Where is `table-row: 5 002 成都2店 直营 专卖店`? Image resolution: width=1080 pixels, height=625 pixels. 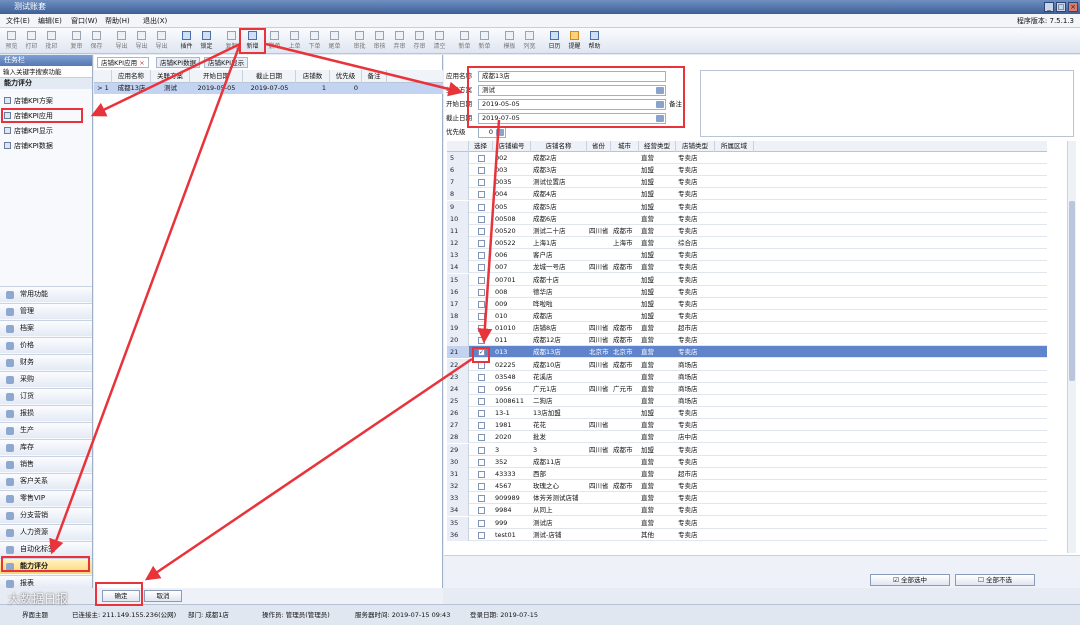 table-row: 5 002 成都2店 直营 专卖店 is located at coordinates (747, 158).